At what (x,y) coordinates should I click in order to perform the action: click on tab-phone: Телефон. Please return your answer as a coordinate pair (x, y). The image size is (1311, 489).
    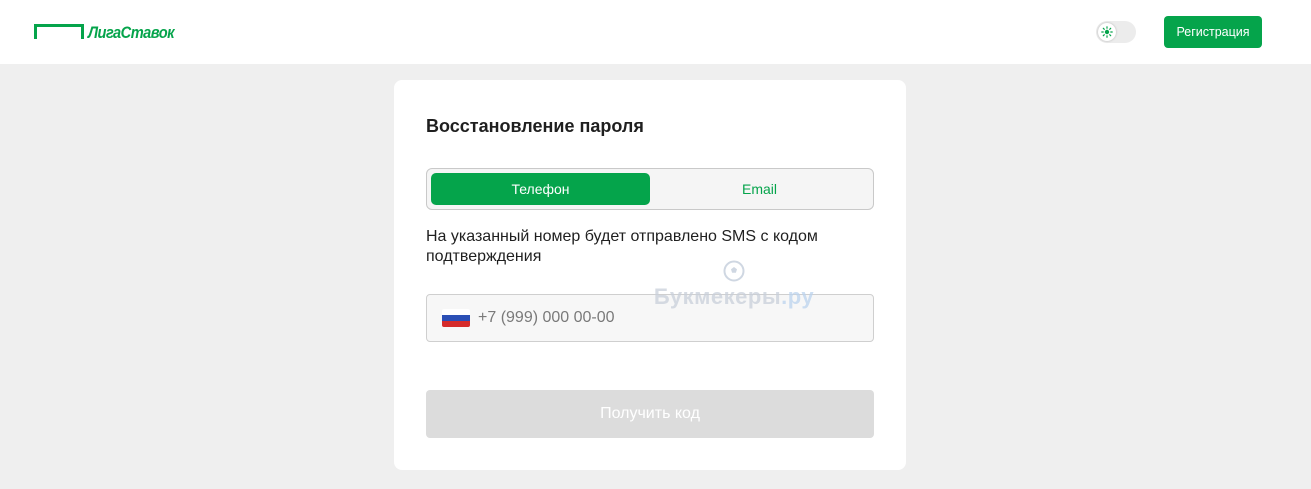
    Looking at the image, I should click on (540, 189).